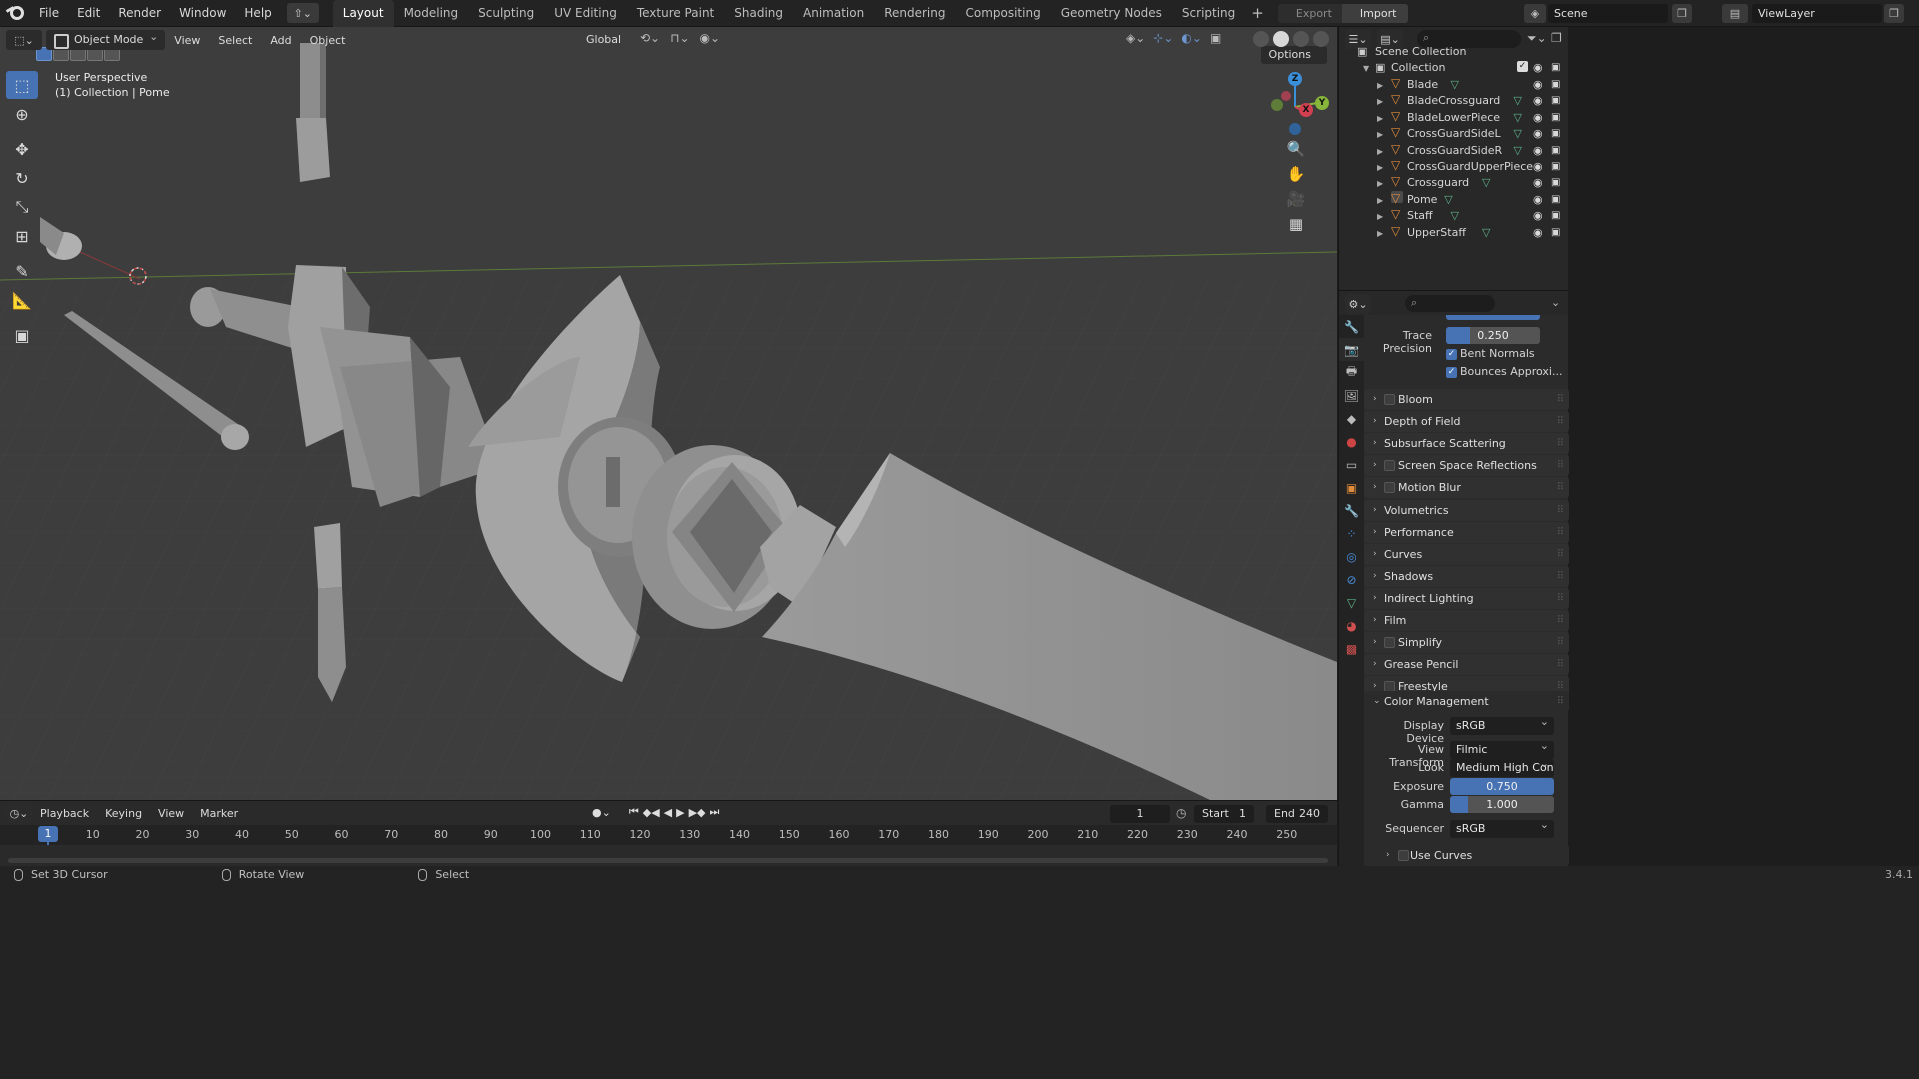 This screenshot has height=1079, width=1919. Describe the element at coordinates (139, 13) in the screenshot. I see `menu-render: Render` at that location.